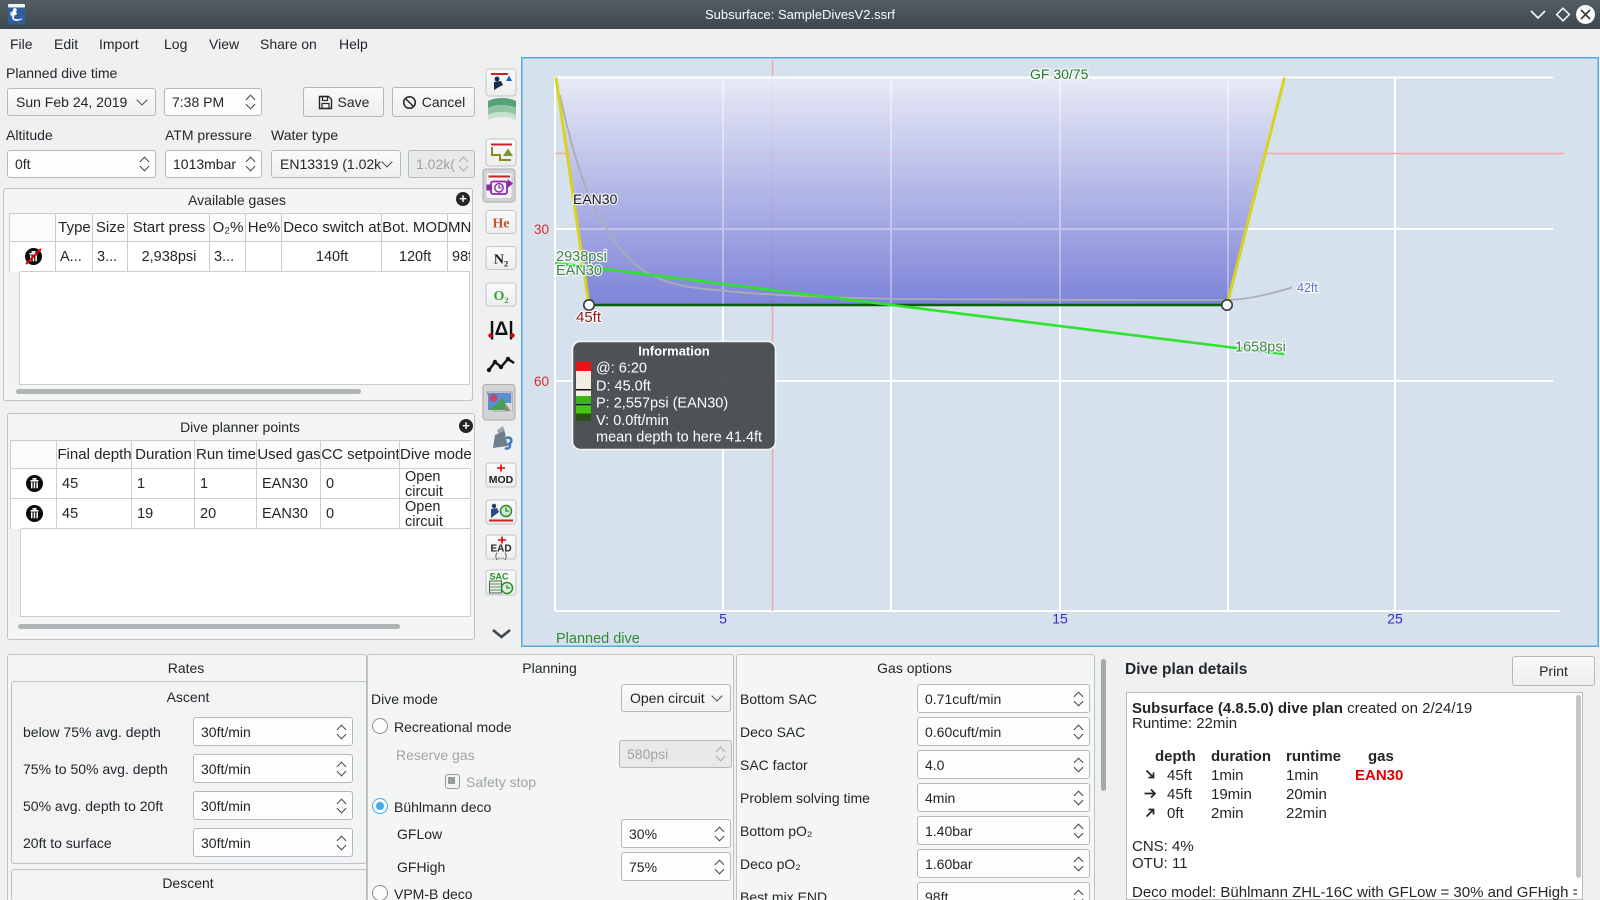 Image resolution: width=1600 pixels, height=900 pixels. Describe the element at coordinates (1307, 288) in the screenshot. I see `svg-text: 42ft` at that location.